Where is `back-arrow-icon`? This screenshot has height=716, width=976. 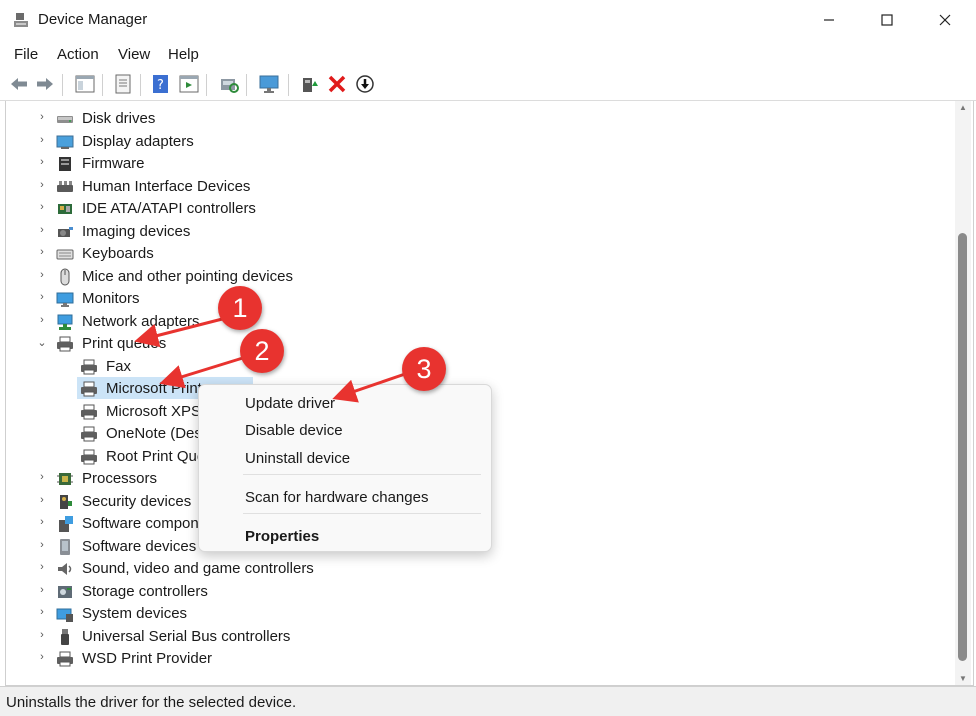
back-arrow-icon is located at coordinates (19, 84).